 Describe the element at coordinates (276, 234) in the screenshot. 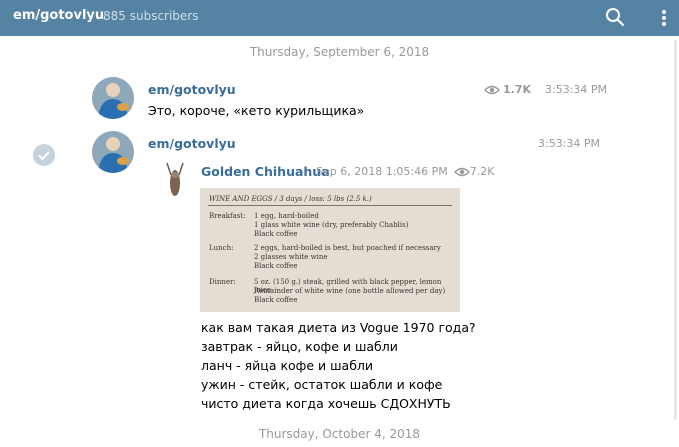

I see `photo-breakfast-line: Black coffee` at that location.